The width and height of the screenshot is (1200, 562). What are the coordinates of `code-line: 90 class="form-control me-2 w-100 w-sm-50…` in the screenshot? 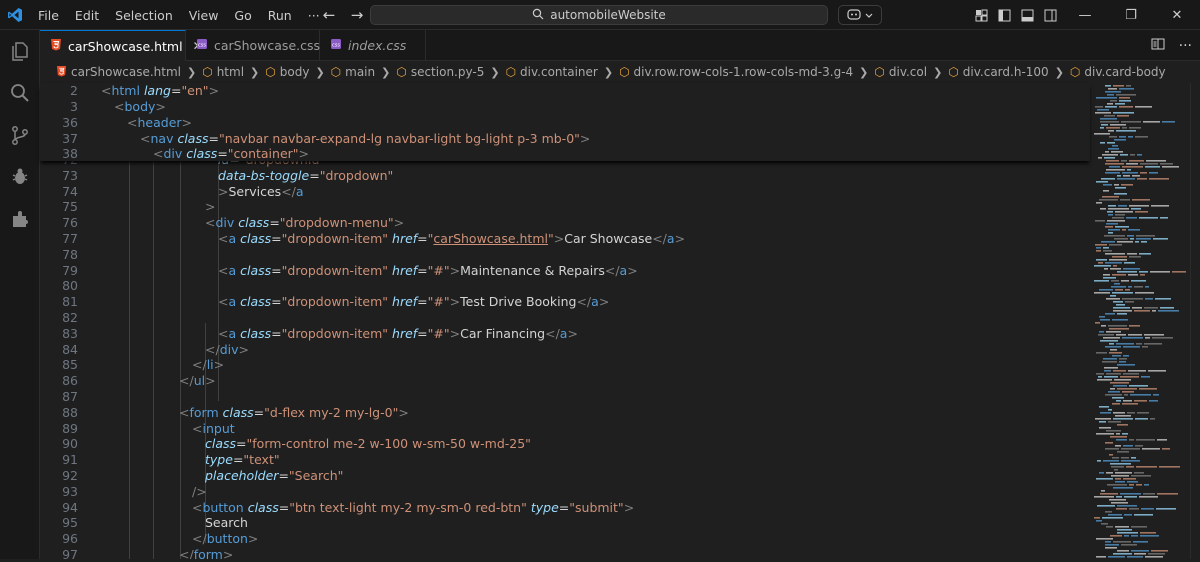 It's located at (565, 444).